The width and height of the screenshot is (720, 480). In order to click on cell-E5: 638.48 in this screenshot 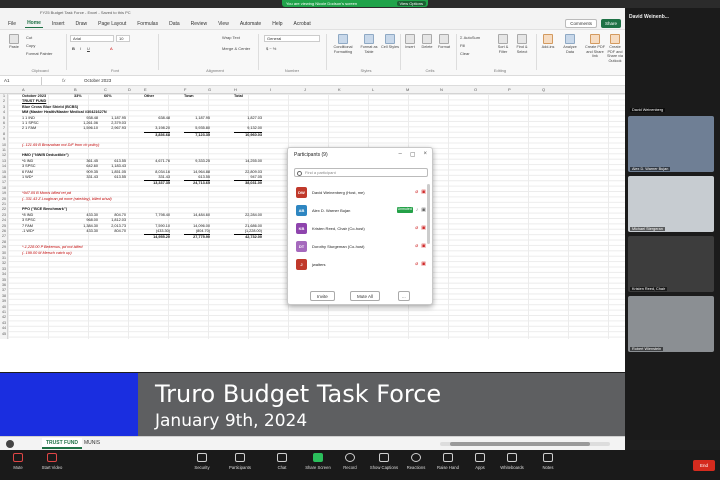, I will do `click(157, 118)`.